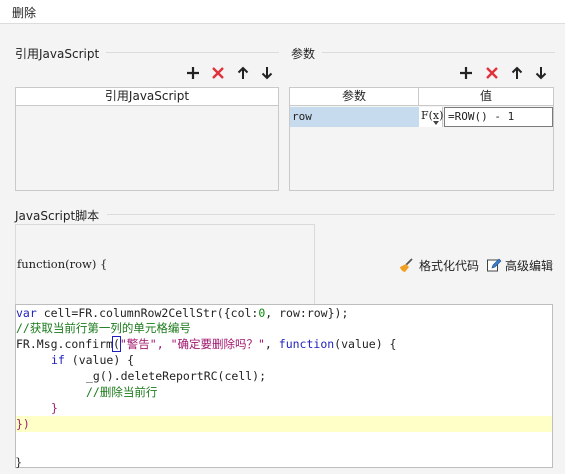 The image size is (565, 474). Describe the element at coordinates (122, 392) in the screenshot. I see `code-line-6: //删除当前行` at that location.